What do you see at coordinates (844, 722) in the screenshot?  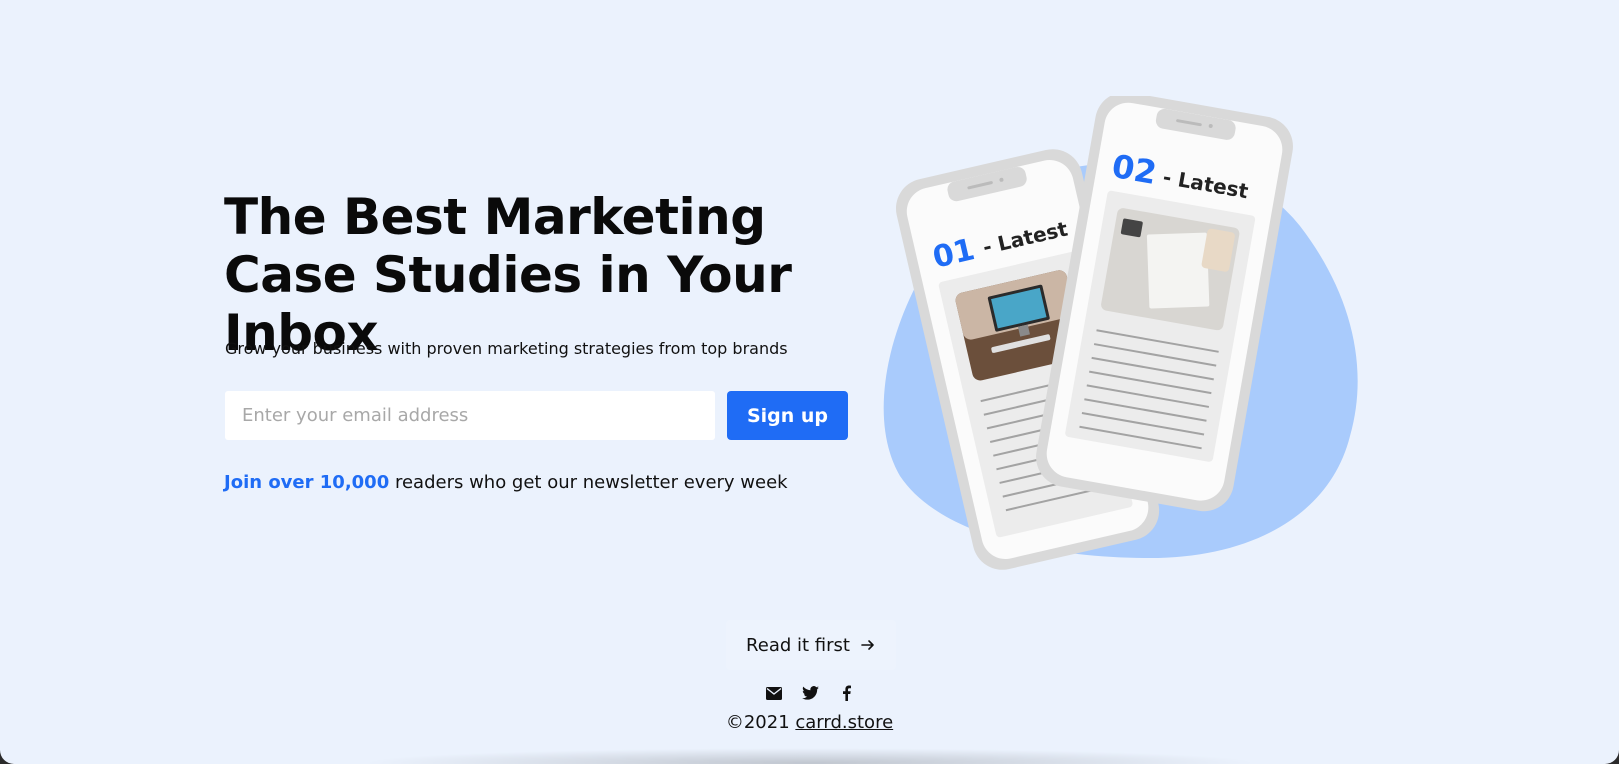 I see `carrd-store-link: carrd.store` at bounding box center [844, 722].